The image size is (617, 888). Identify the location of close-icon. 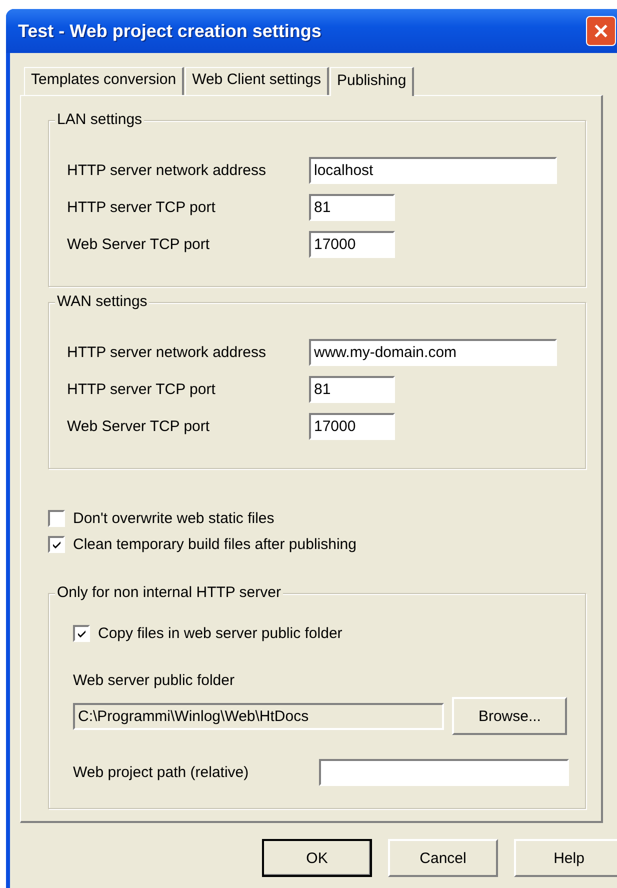
(601, 31).